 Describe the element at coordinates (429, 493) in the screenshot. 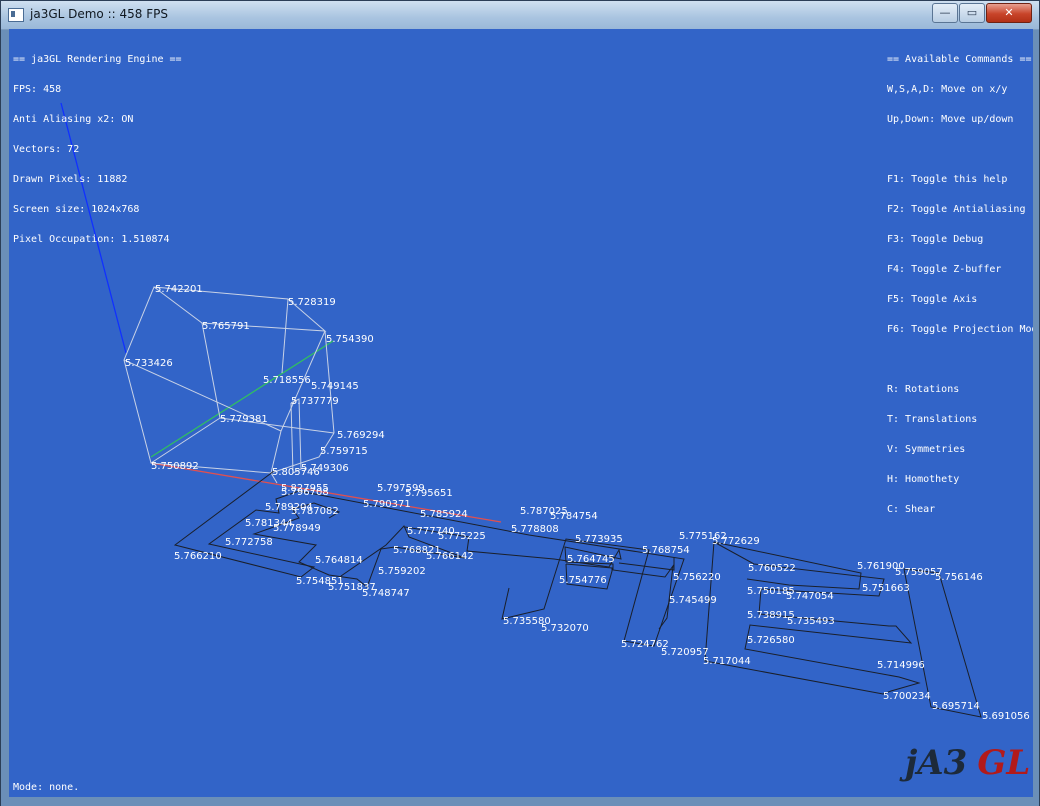

I see `text-vertex-depth-label: 5.795651` at that location.